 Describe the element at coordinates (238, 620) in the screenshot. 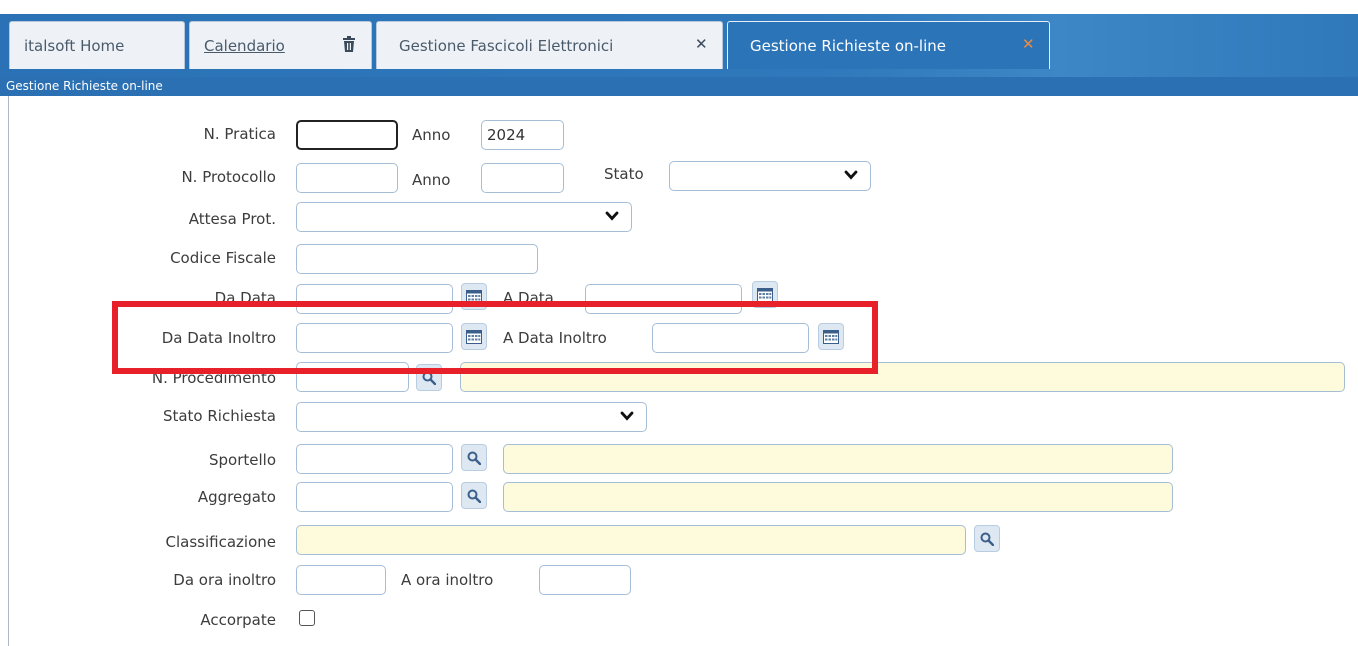

I see `accorpate-label: Accorpate` at that location.